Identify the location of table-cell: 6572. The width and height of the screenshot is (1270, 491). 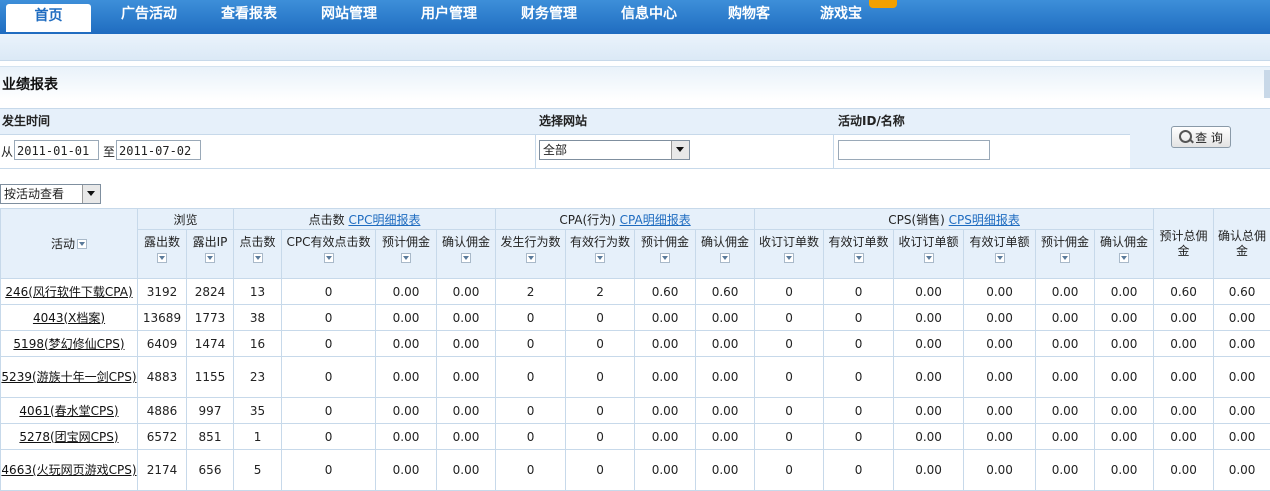
(162, 437).